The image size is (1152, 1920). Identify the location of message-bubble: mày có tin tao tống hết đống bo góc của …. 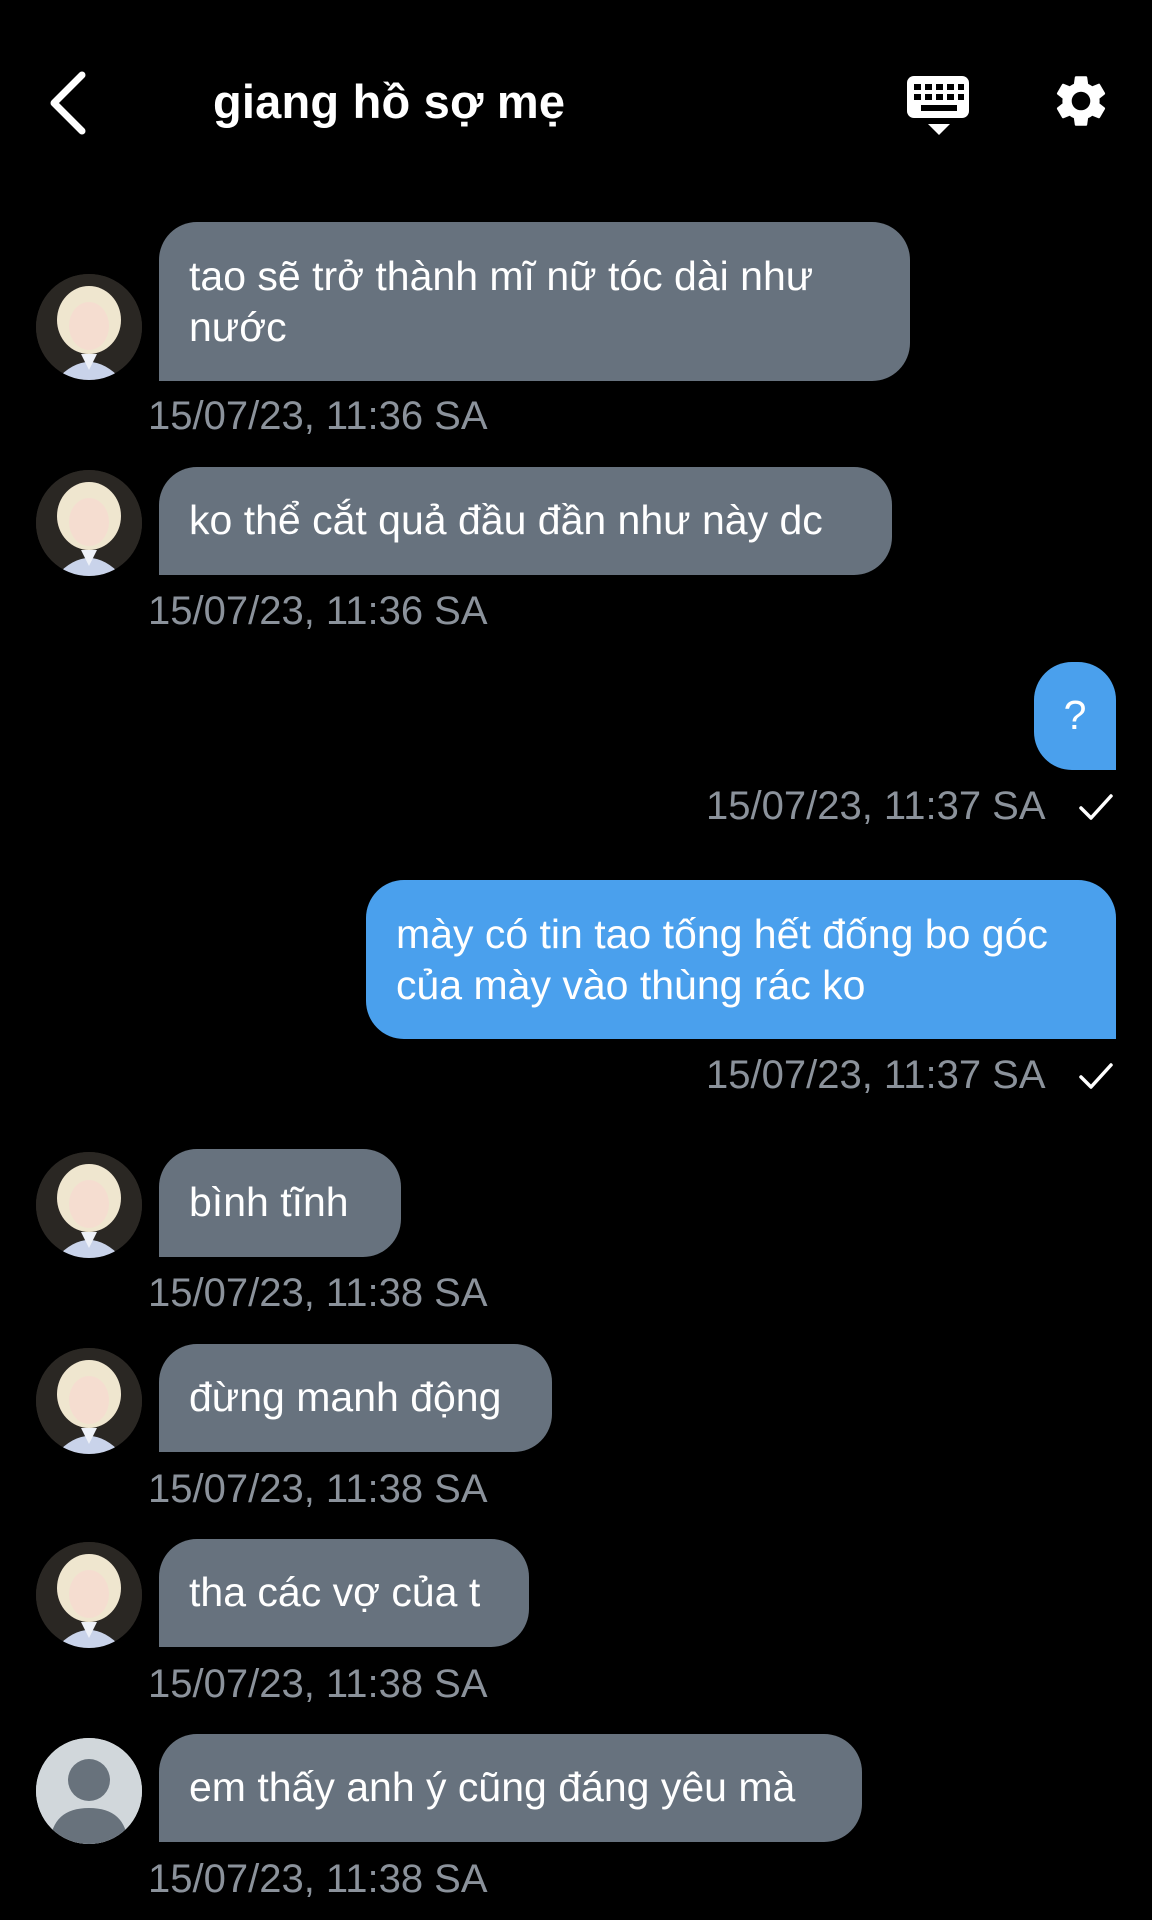
(741, 959).